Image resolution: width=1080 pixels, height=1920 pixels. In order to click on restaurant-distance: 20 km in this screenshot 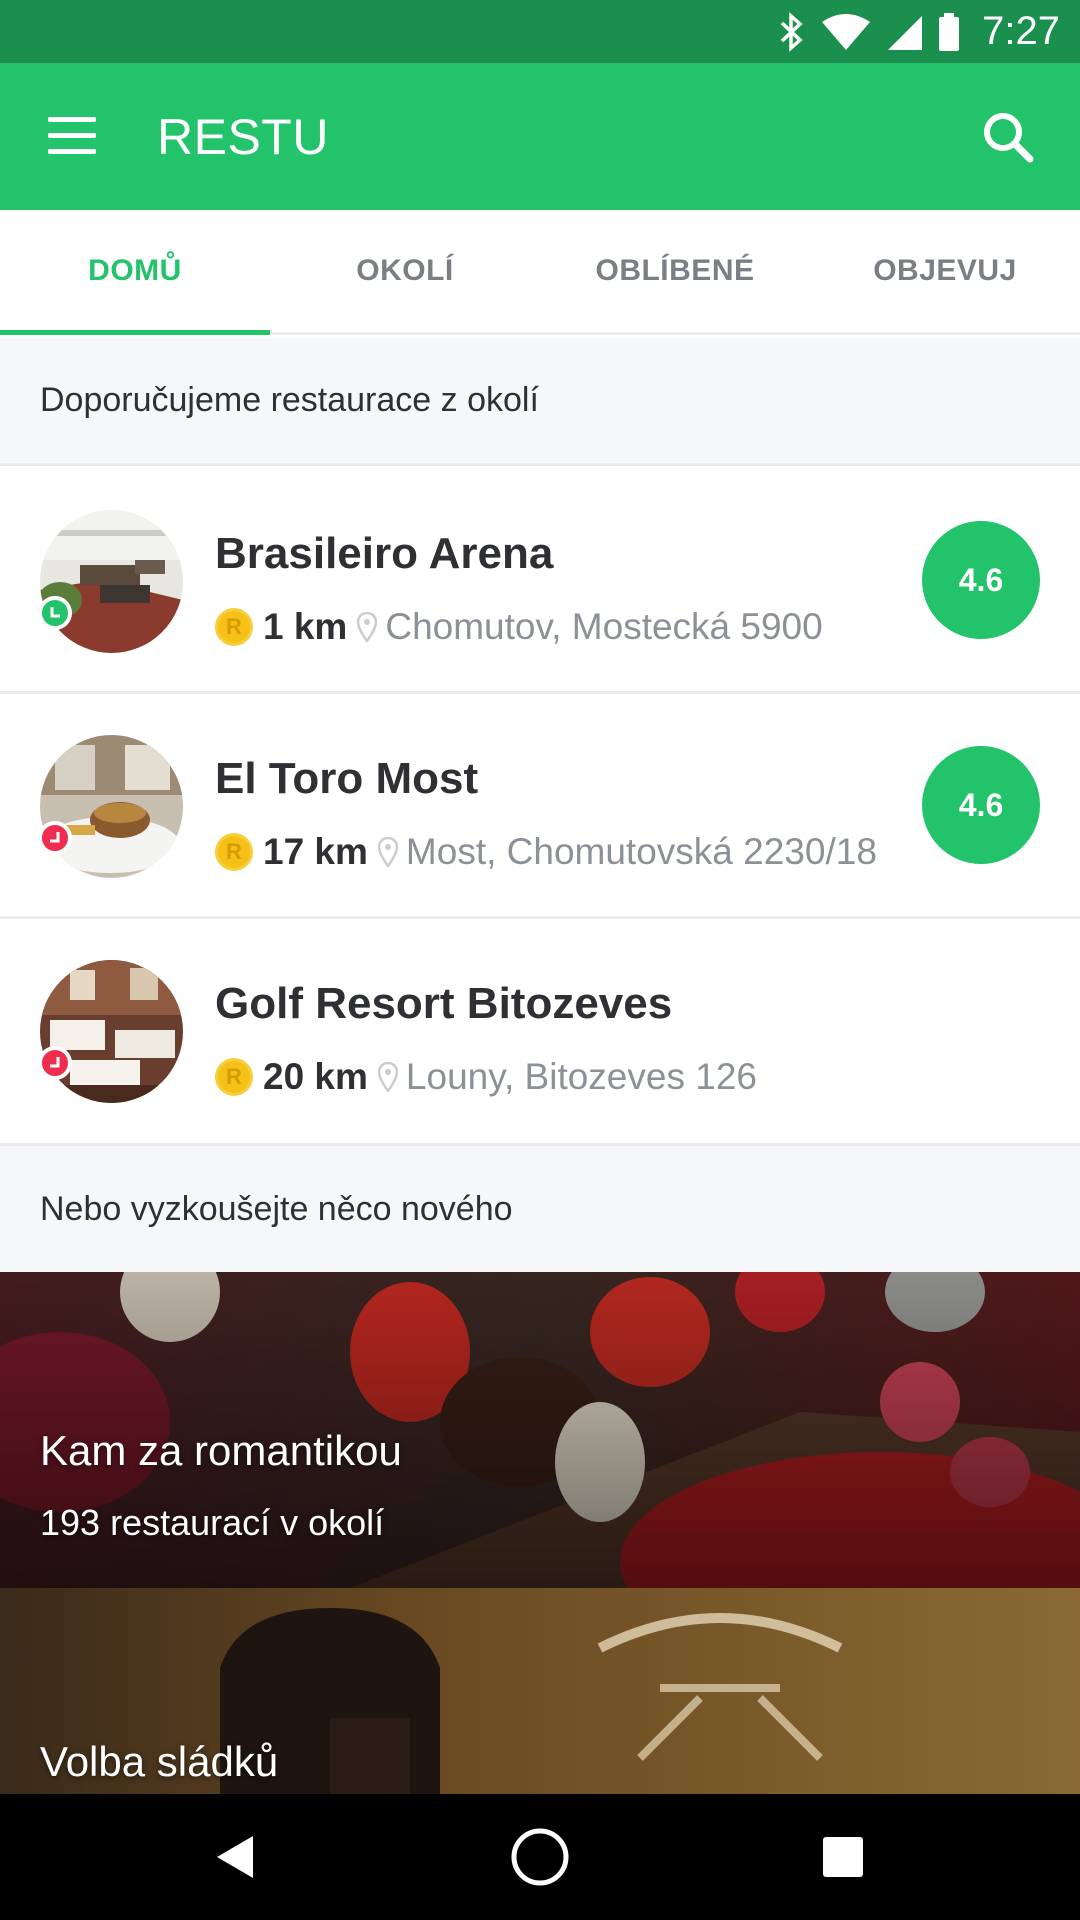, I will do `click(315, 1076)`.